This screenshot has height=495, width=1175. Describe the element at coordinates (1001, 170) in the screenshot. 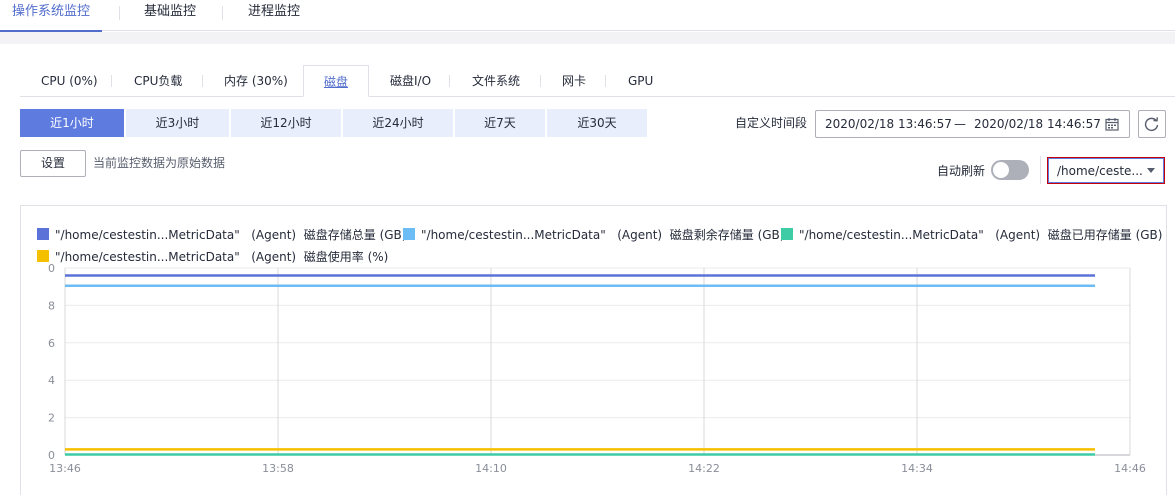

I see `toggle-knob` at that location.